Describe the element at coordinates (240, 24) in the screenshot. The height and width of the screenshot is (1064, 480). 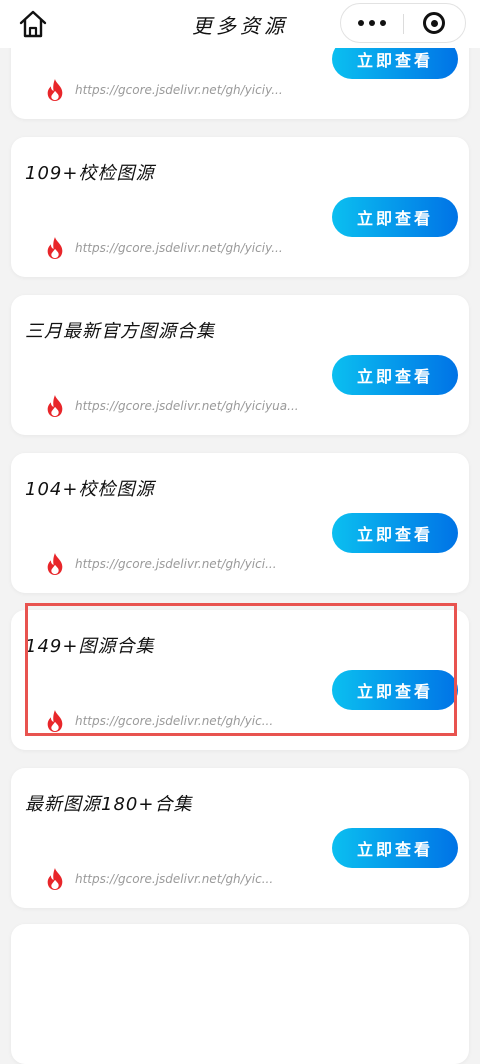
I see `top-nav-bar: 更多资源` at that location.